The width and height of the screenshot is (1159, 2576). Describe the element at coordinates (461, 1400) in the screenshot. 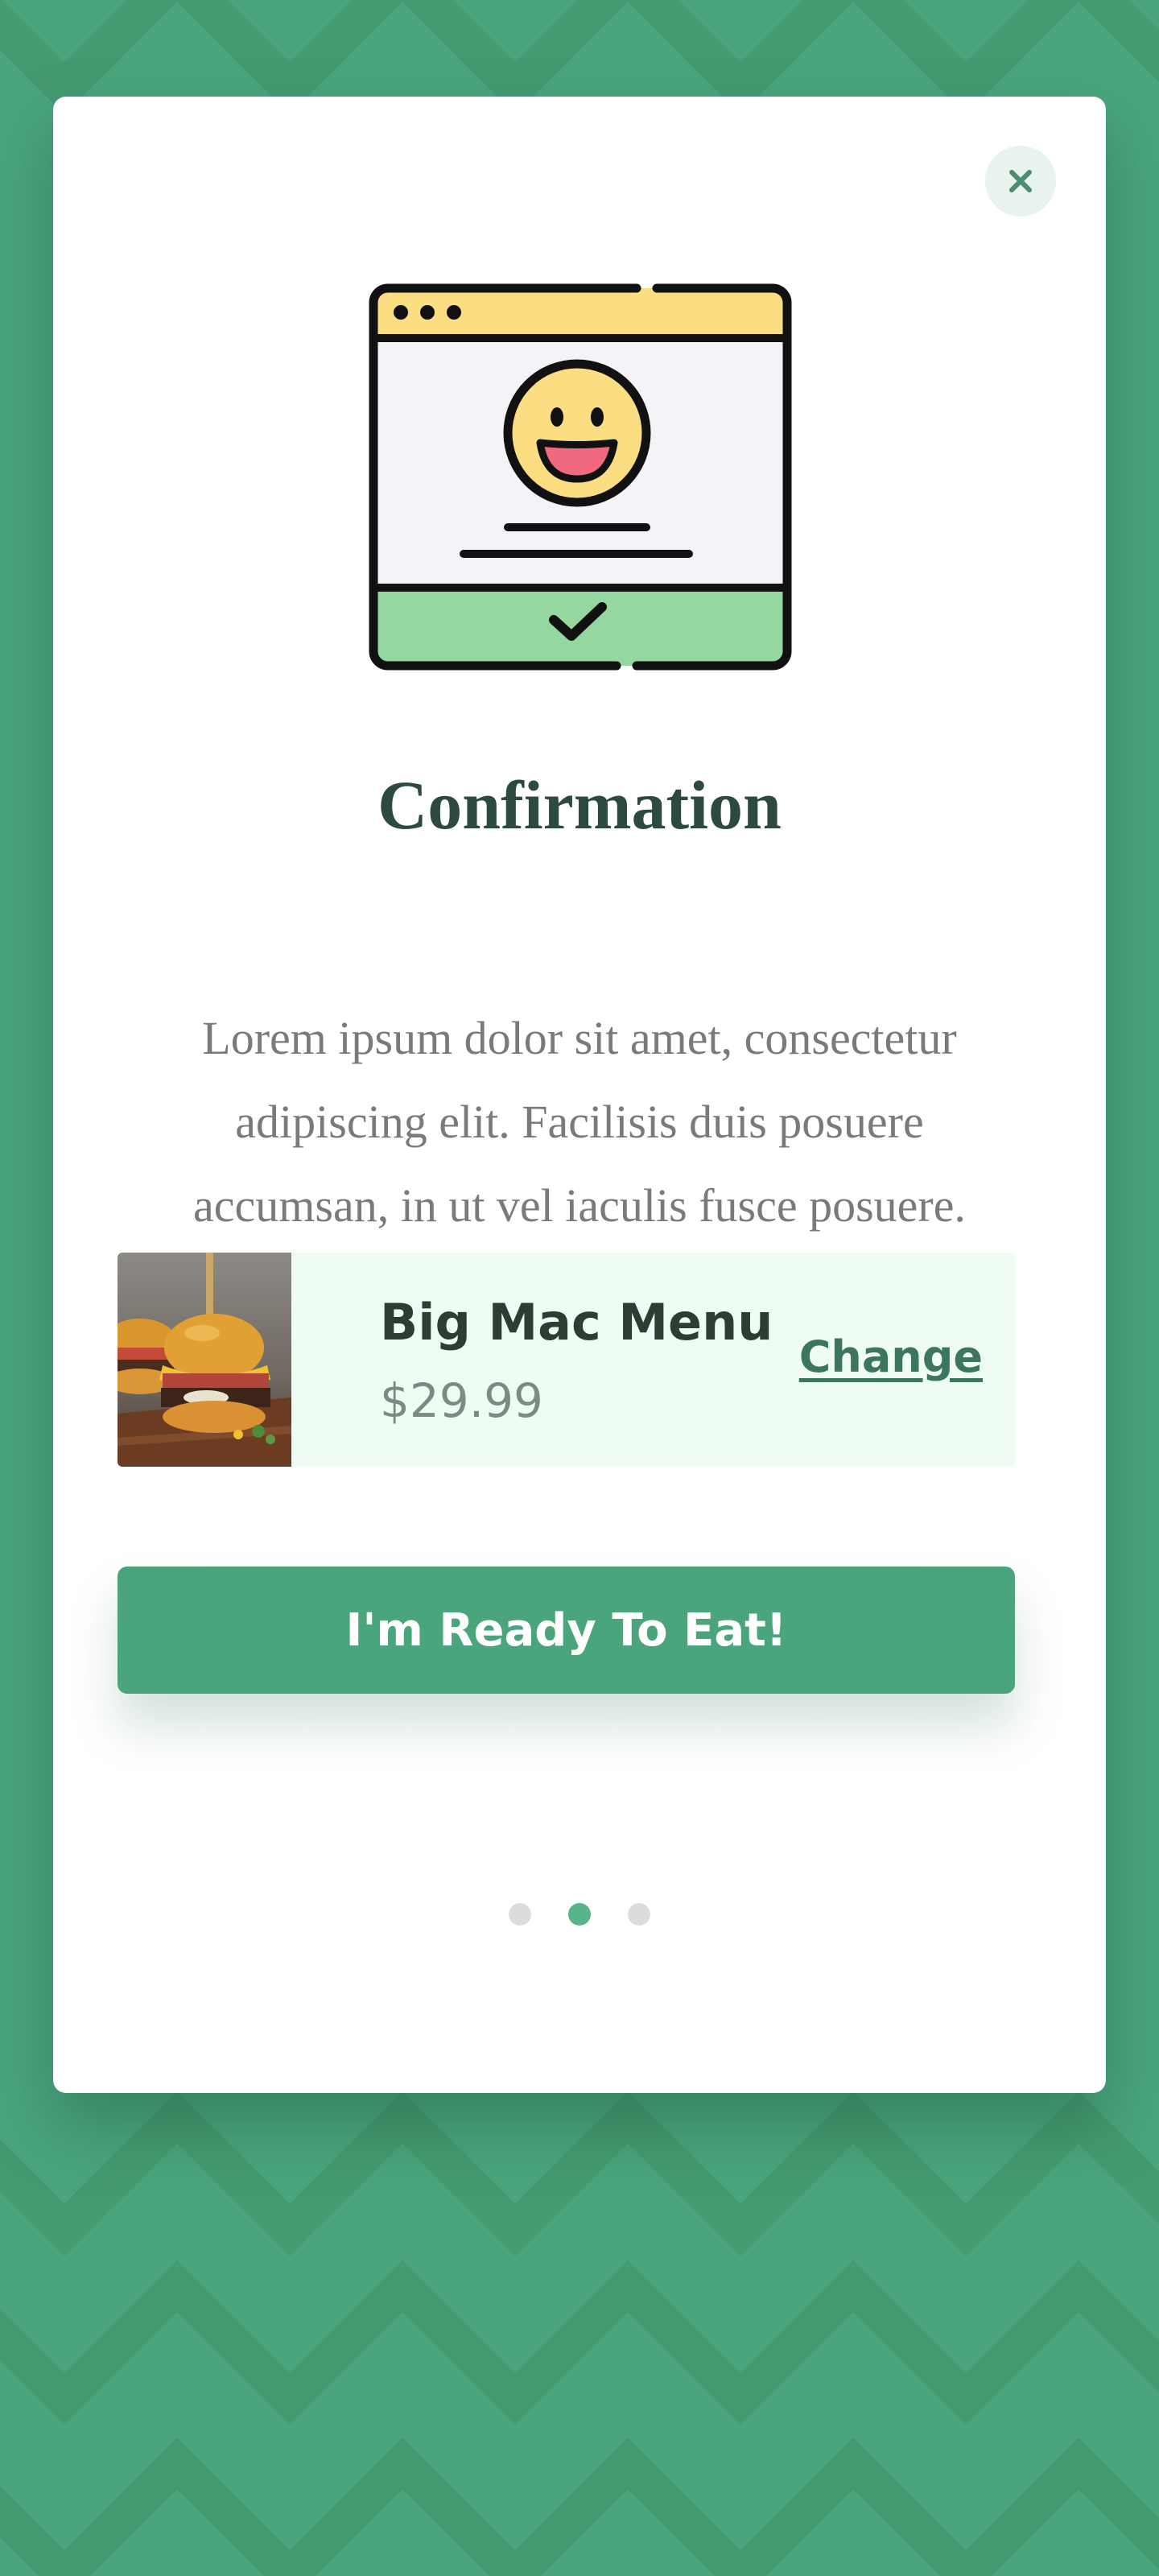

I see `order-price: $29.99` at that location.